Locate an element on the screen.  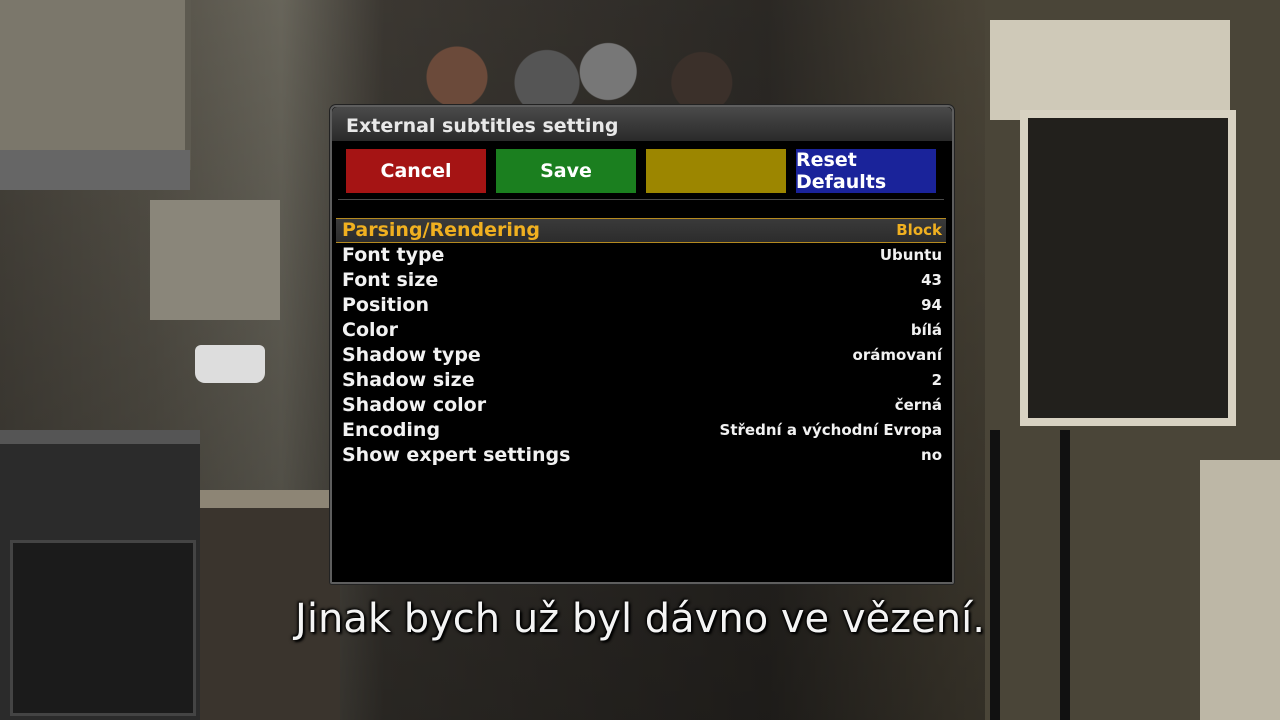
setting-value: bílá is located at coordinates (926, 330).